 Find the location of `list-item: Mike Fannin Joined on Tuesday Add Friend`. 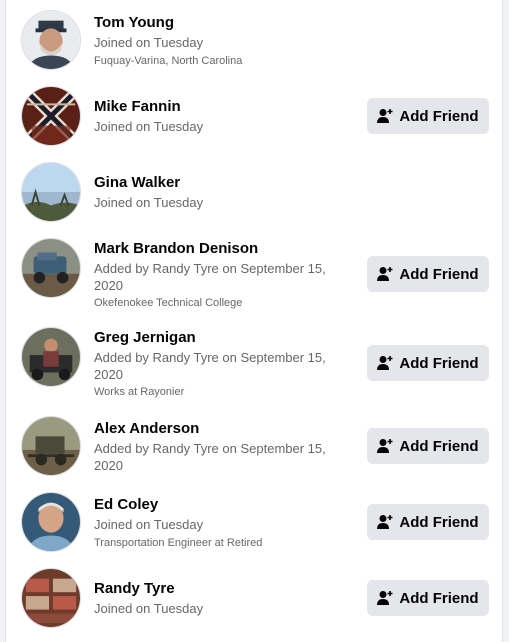

list-item: Mike Fannin Joined on Tuesday Add Friend is located at coordinates (254, 117).